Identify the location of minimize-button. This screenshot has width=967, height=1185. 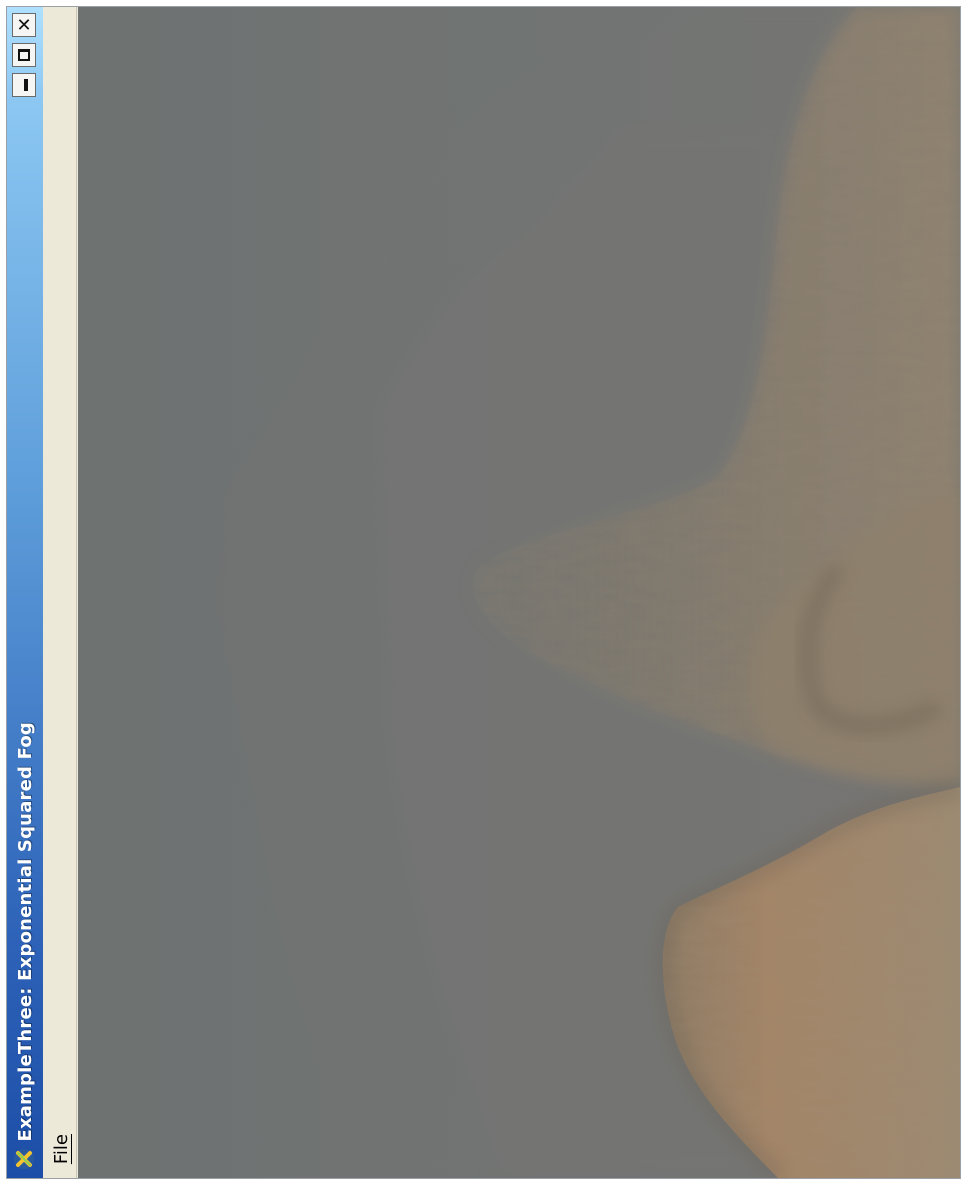
(24, 85).